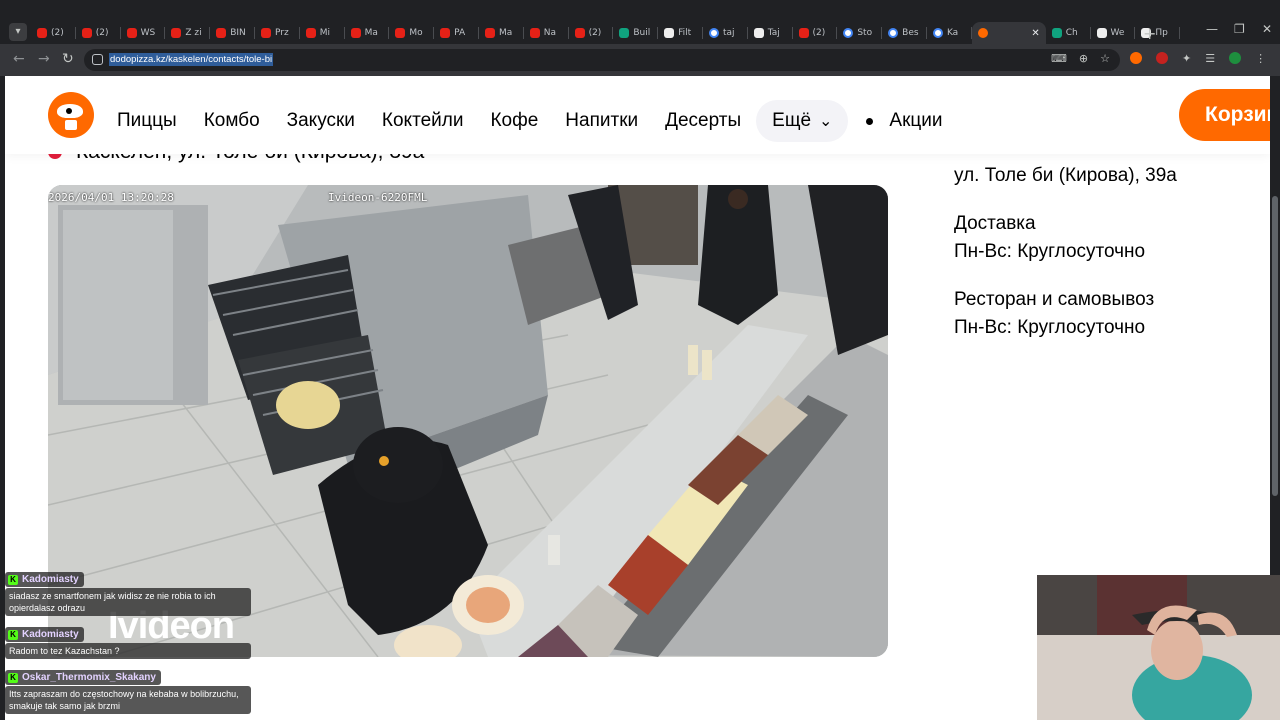 This screenshot has width=1280, height=720. Describe the element at coordinates (713, 33) in the screenshot. I see `google-favicon-icon` at that location.